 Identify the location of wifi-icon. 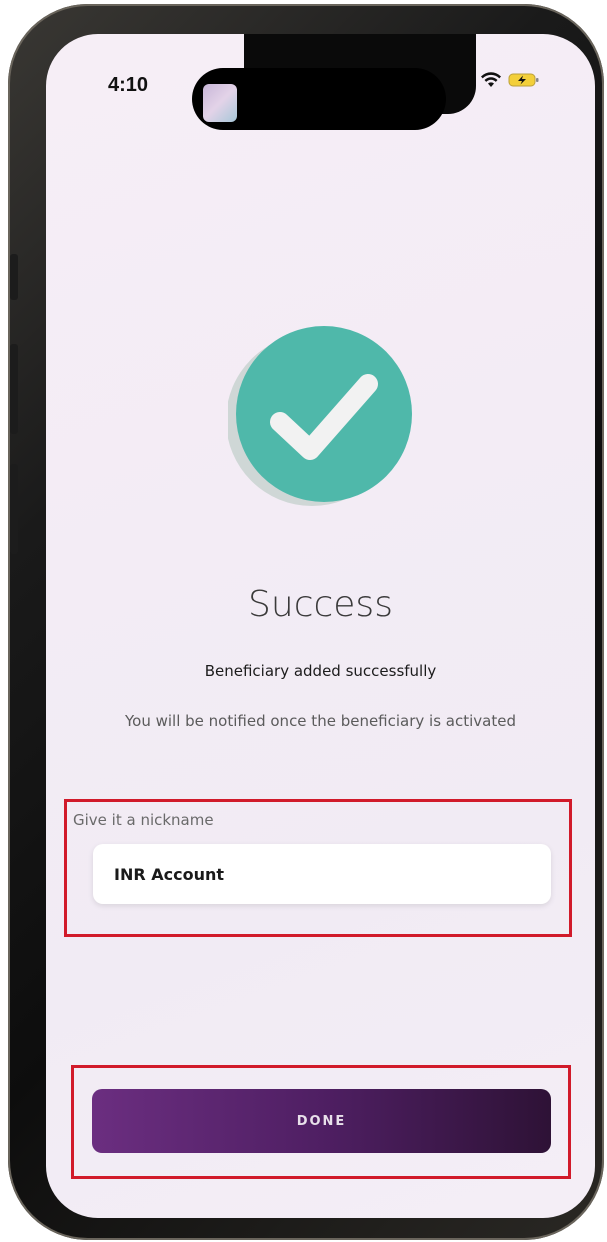
(491, 79).